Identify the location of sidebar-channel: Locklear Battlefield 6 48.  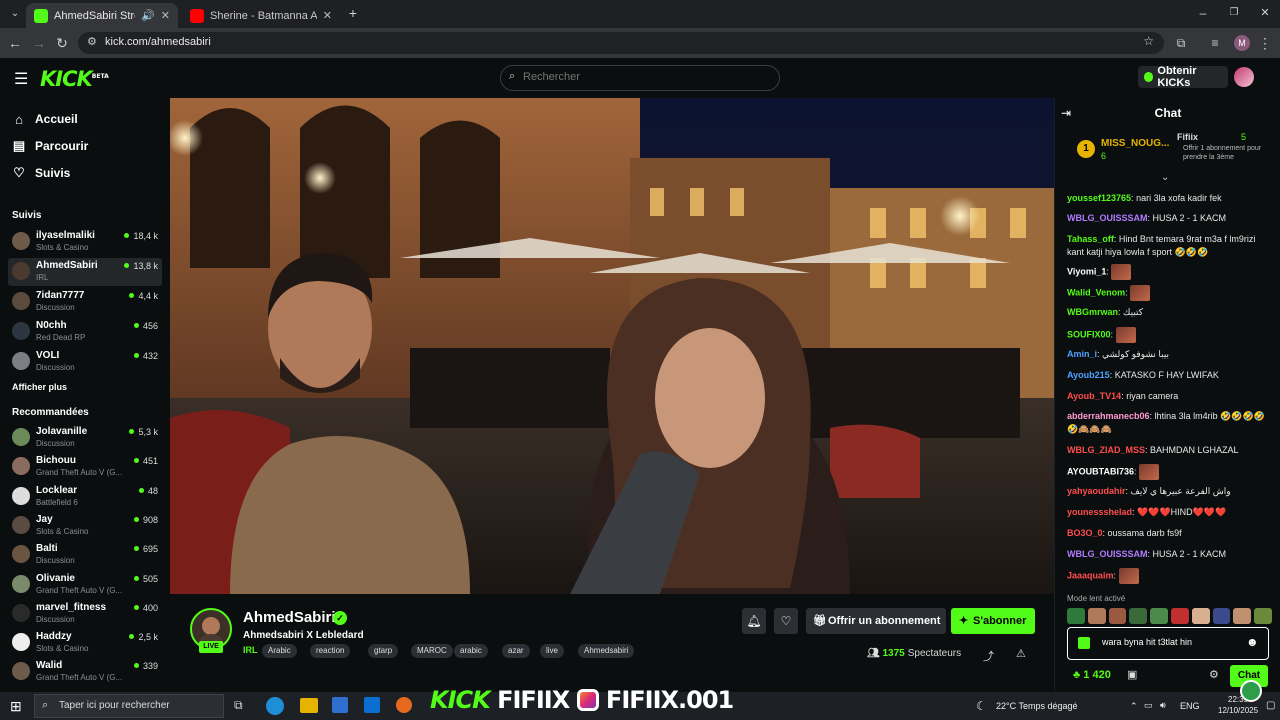
(85, 497).